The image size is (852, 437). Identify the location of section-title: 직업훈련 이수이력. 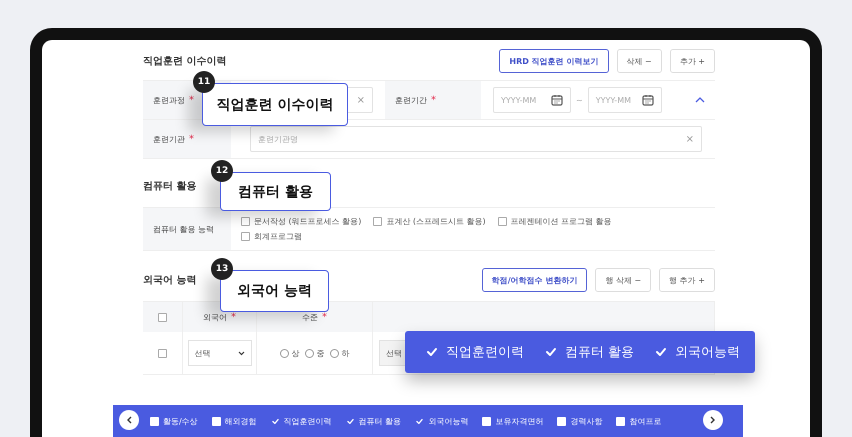
(184, 61).